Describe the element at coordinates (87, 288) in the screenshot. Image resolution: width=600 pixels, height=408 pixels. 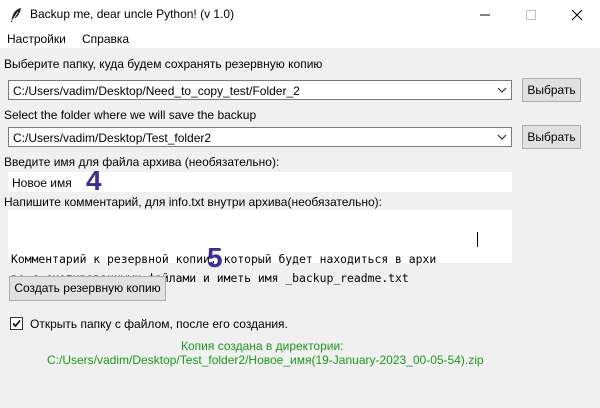
I see `create-backup-button: Создать резервную копию` at that location.